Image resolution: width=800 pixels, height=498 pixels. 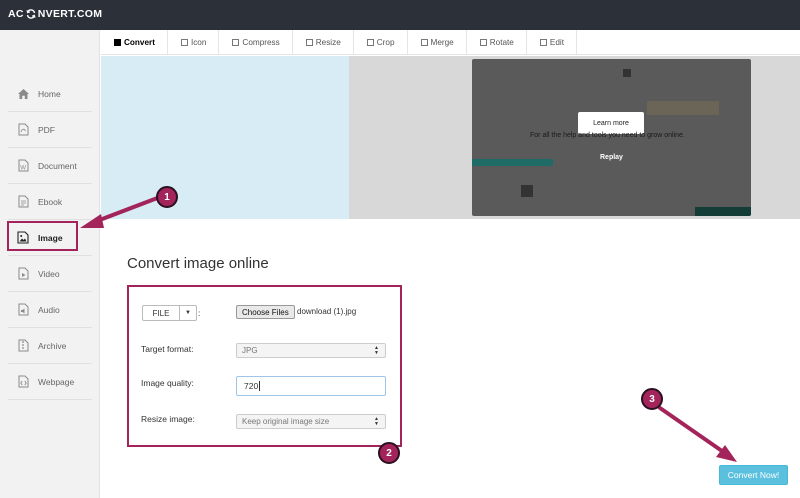 What do you see at coordinates (23, 310) in the screenshot?
I see `audio-icon` at bounding box center [23, 310].